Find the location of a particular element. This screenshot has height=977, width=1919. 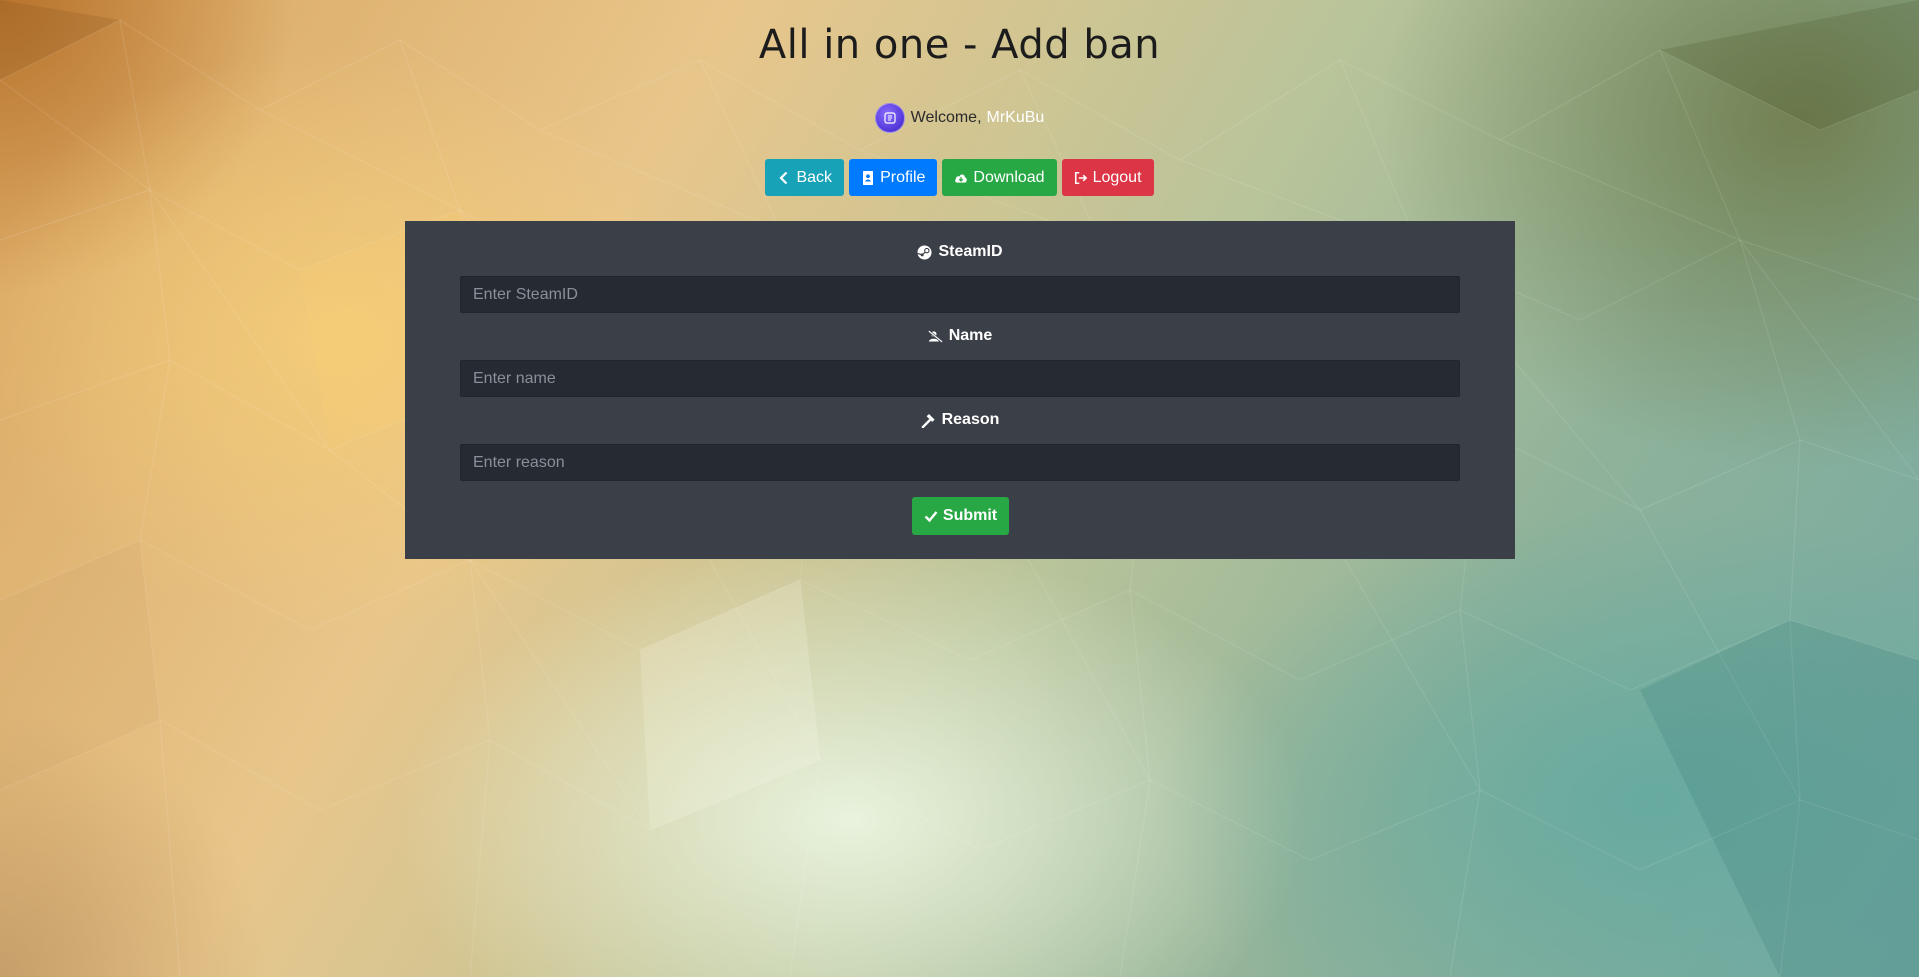

id-badge-icon is located at coordinates (868, 177).